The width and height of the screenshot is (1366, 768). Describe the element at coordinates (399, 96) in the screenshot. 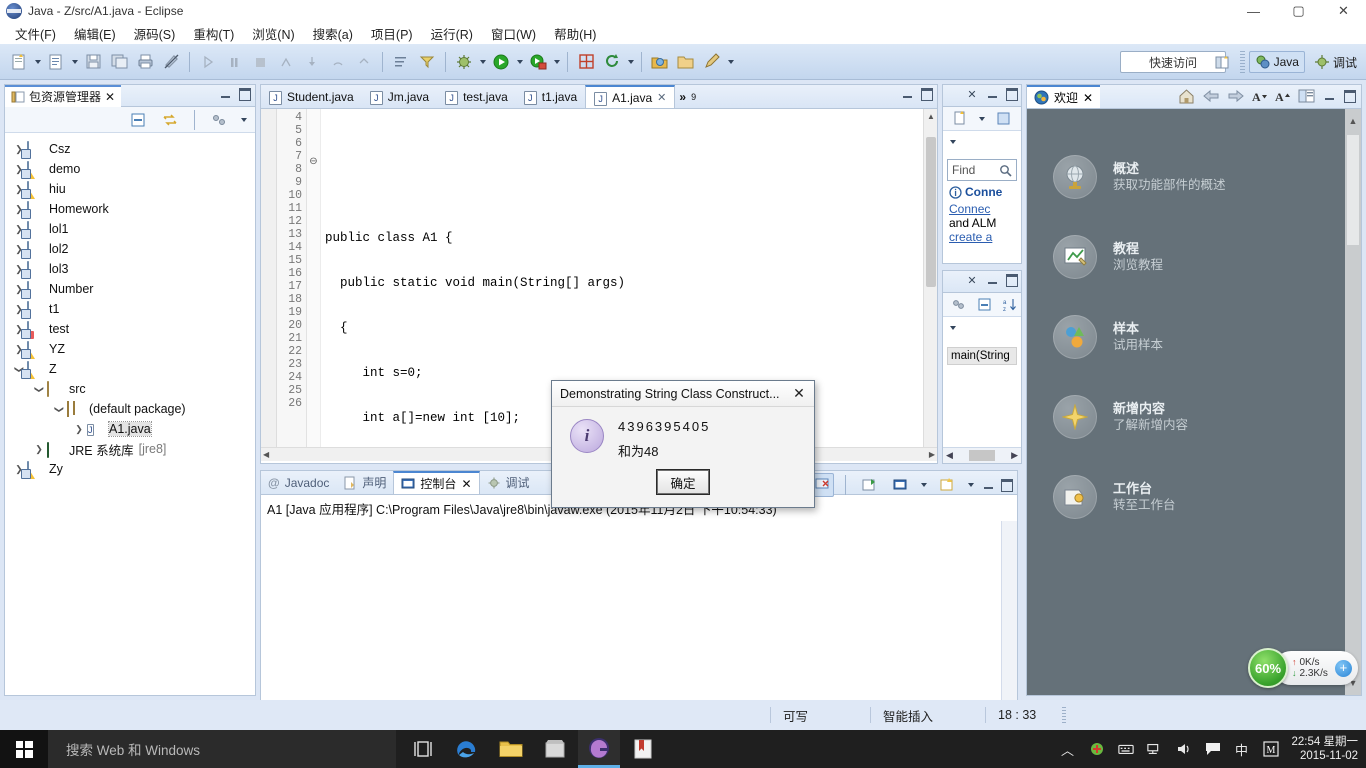

I see `tab-jm-java: J Jm.java` at that location.